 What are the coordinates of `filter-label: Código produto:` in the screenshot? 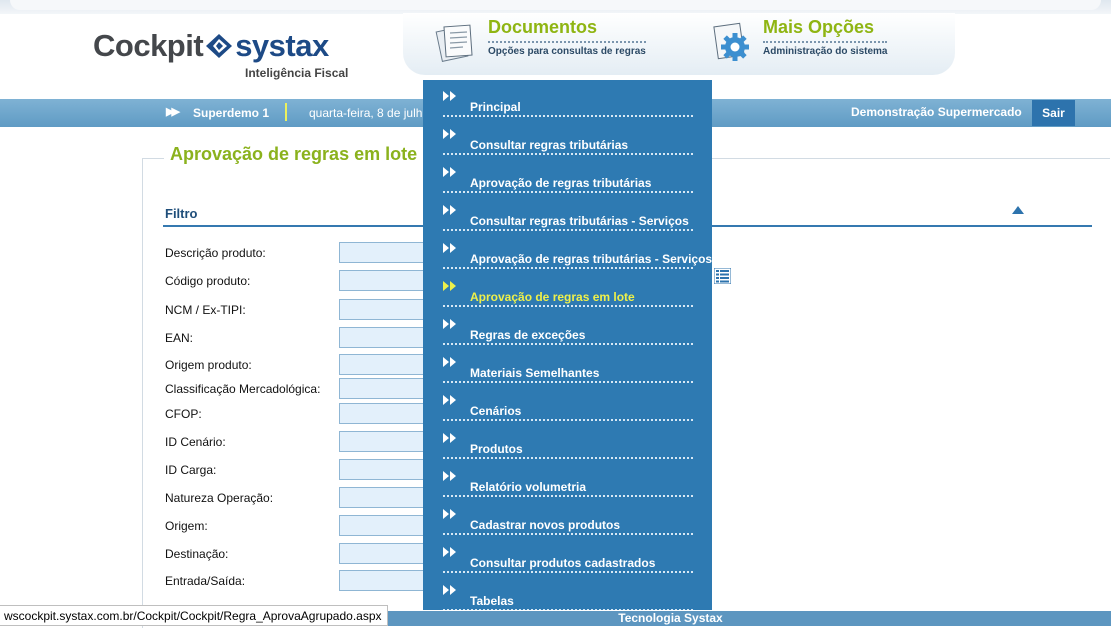 It's located at (208, 281).